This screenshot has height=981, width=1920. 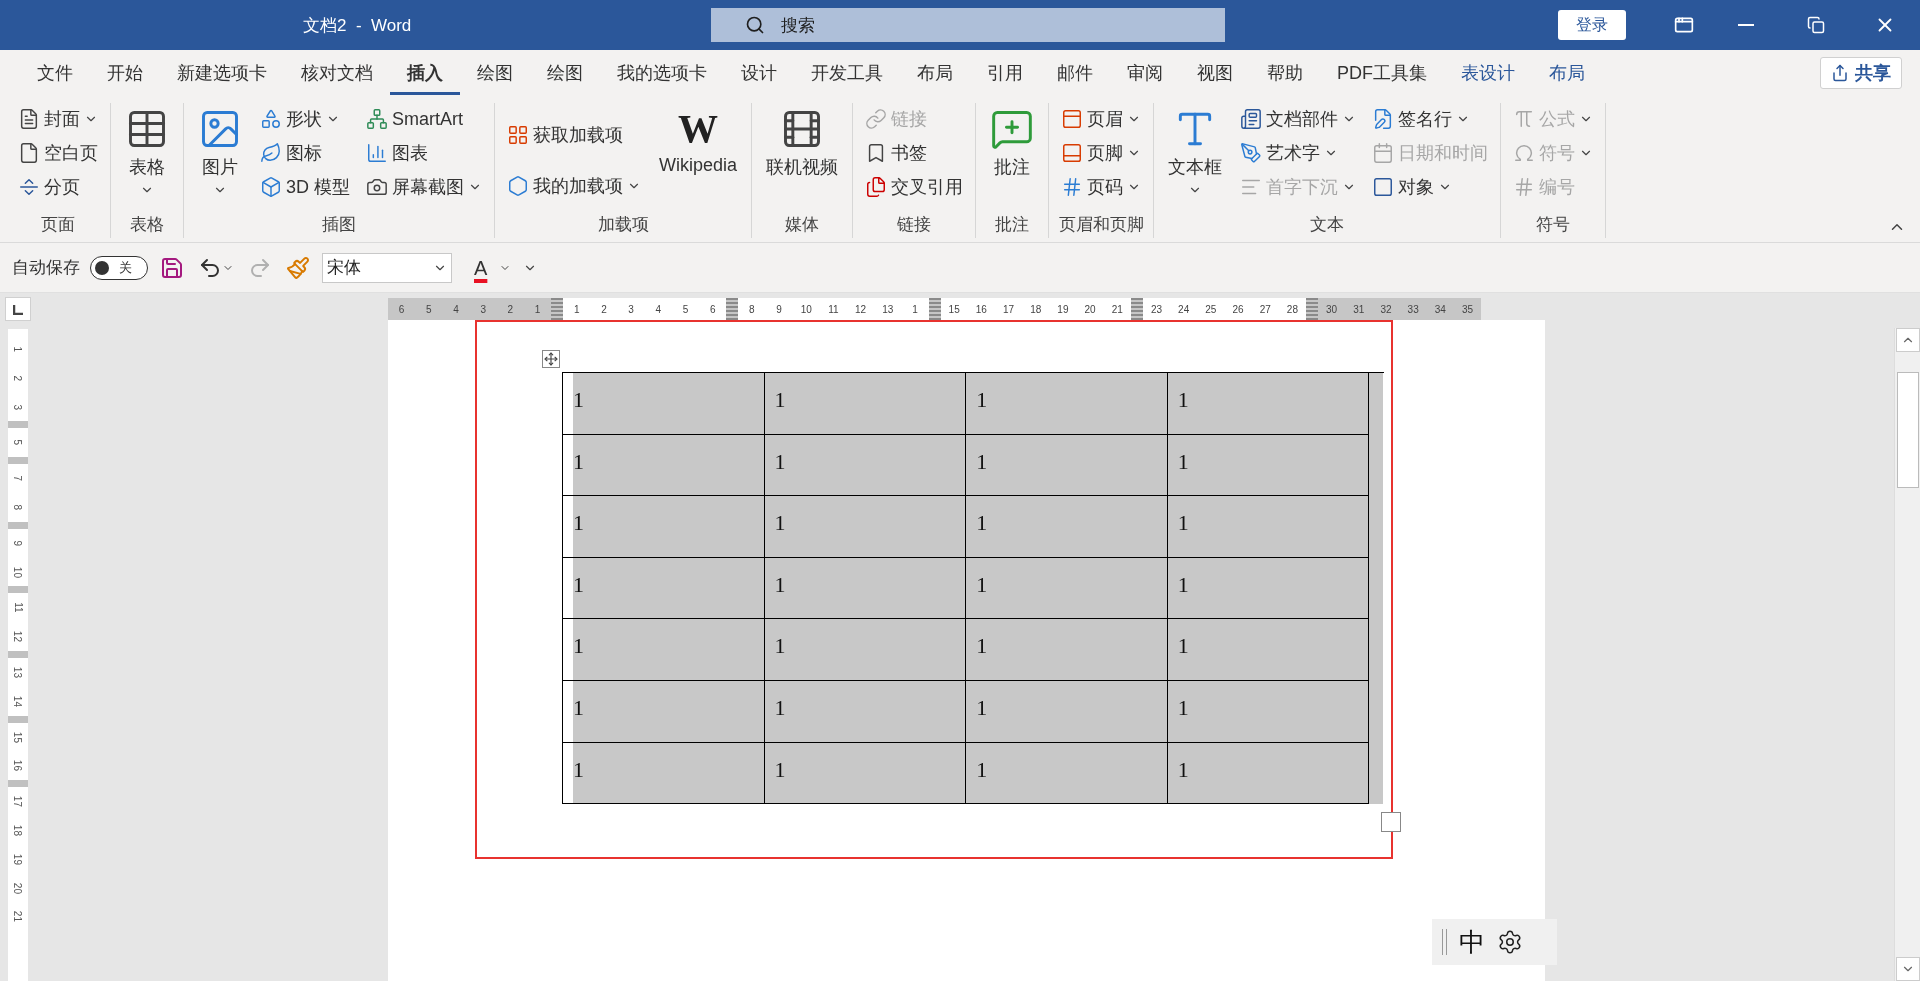 I want to click on ruler-number: 35, so click(x=1467, y=309).